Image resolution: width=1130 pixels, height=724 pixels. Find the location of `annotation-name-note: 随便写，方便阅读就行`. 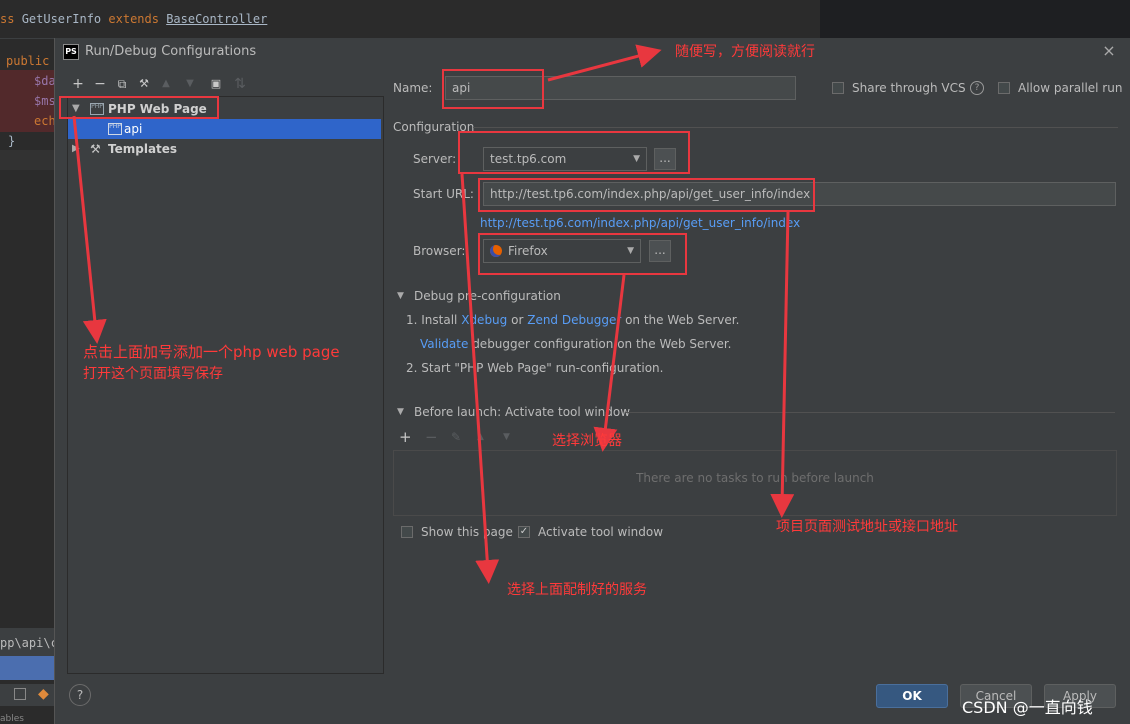

annotation-name-note: 随便写，方便阅读就行 is located at coordinates (745, 52).